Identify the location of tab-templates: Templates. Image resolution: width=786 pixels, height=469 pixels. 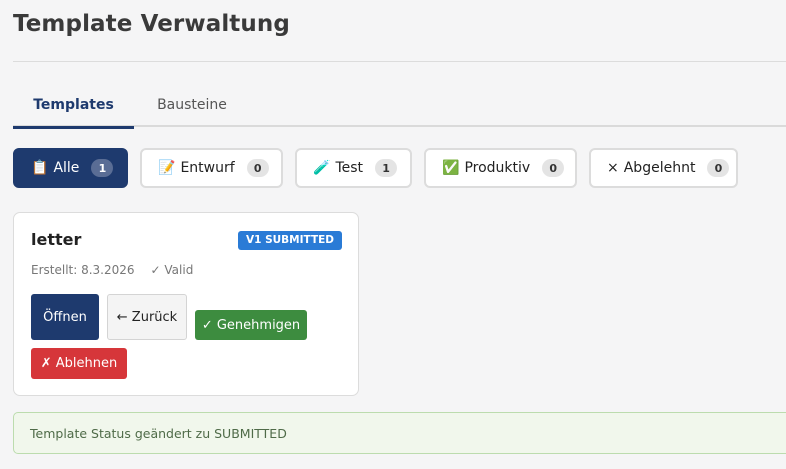
(73, 107).